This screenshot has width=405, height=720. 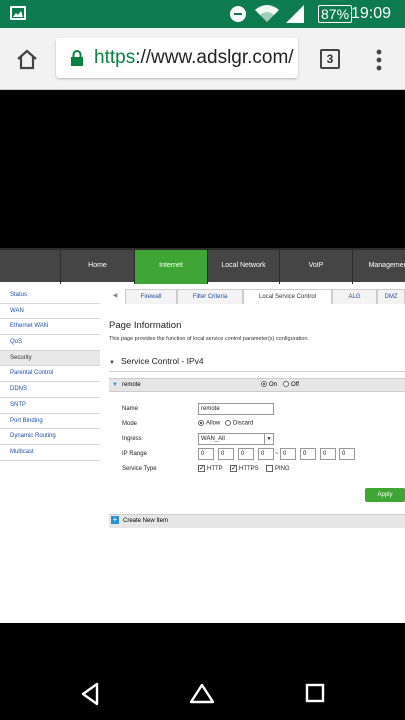 I want to click on dnd-icon, so click(x=238, y=14).